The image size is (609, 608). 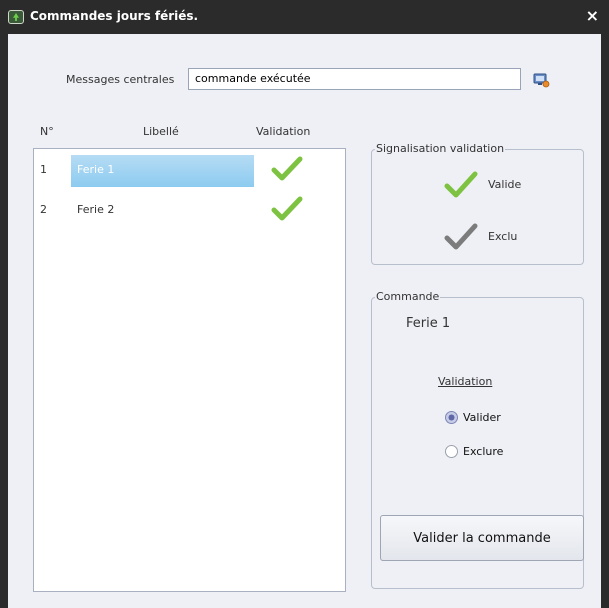 I want to click on selected-holiday-name: Ferie 1, so click(x=428, y=323).